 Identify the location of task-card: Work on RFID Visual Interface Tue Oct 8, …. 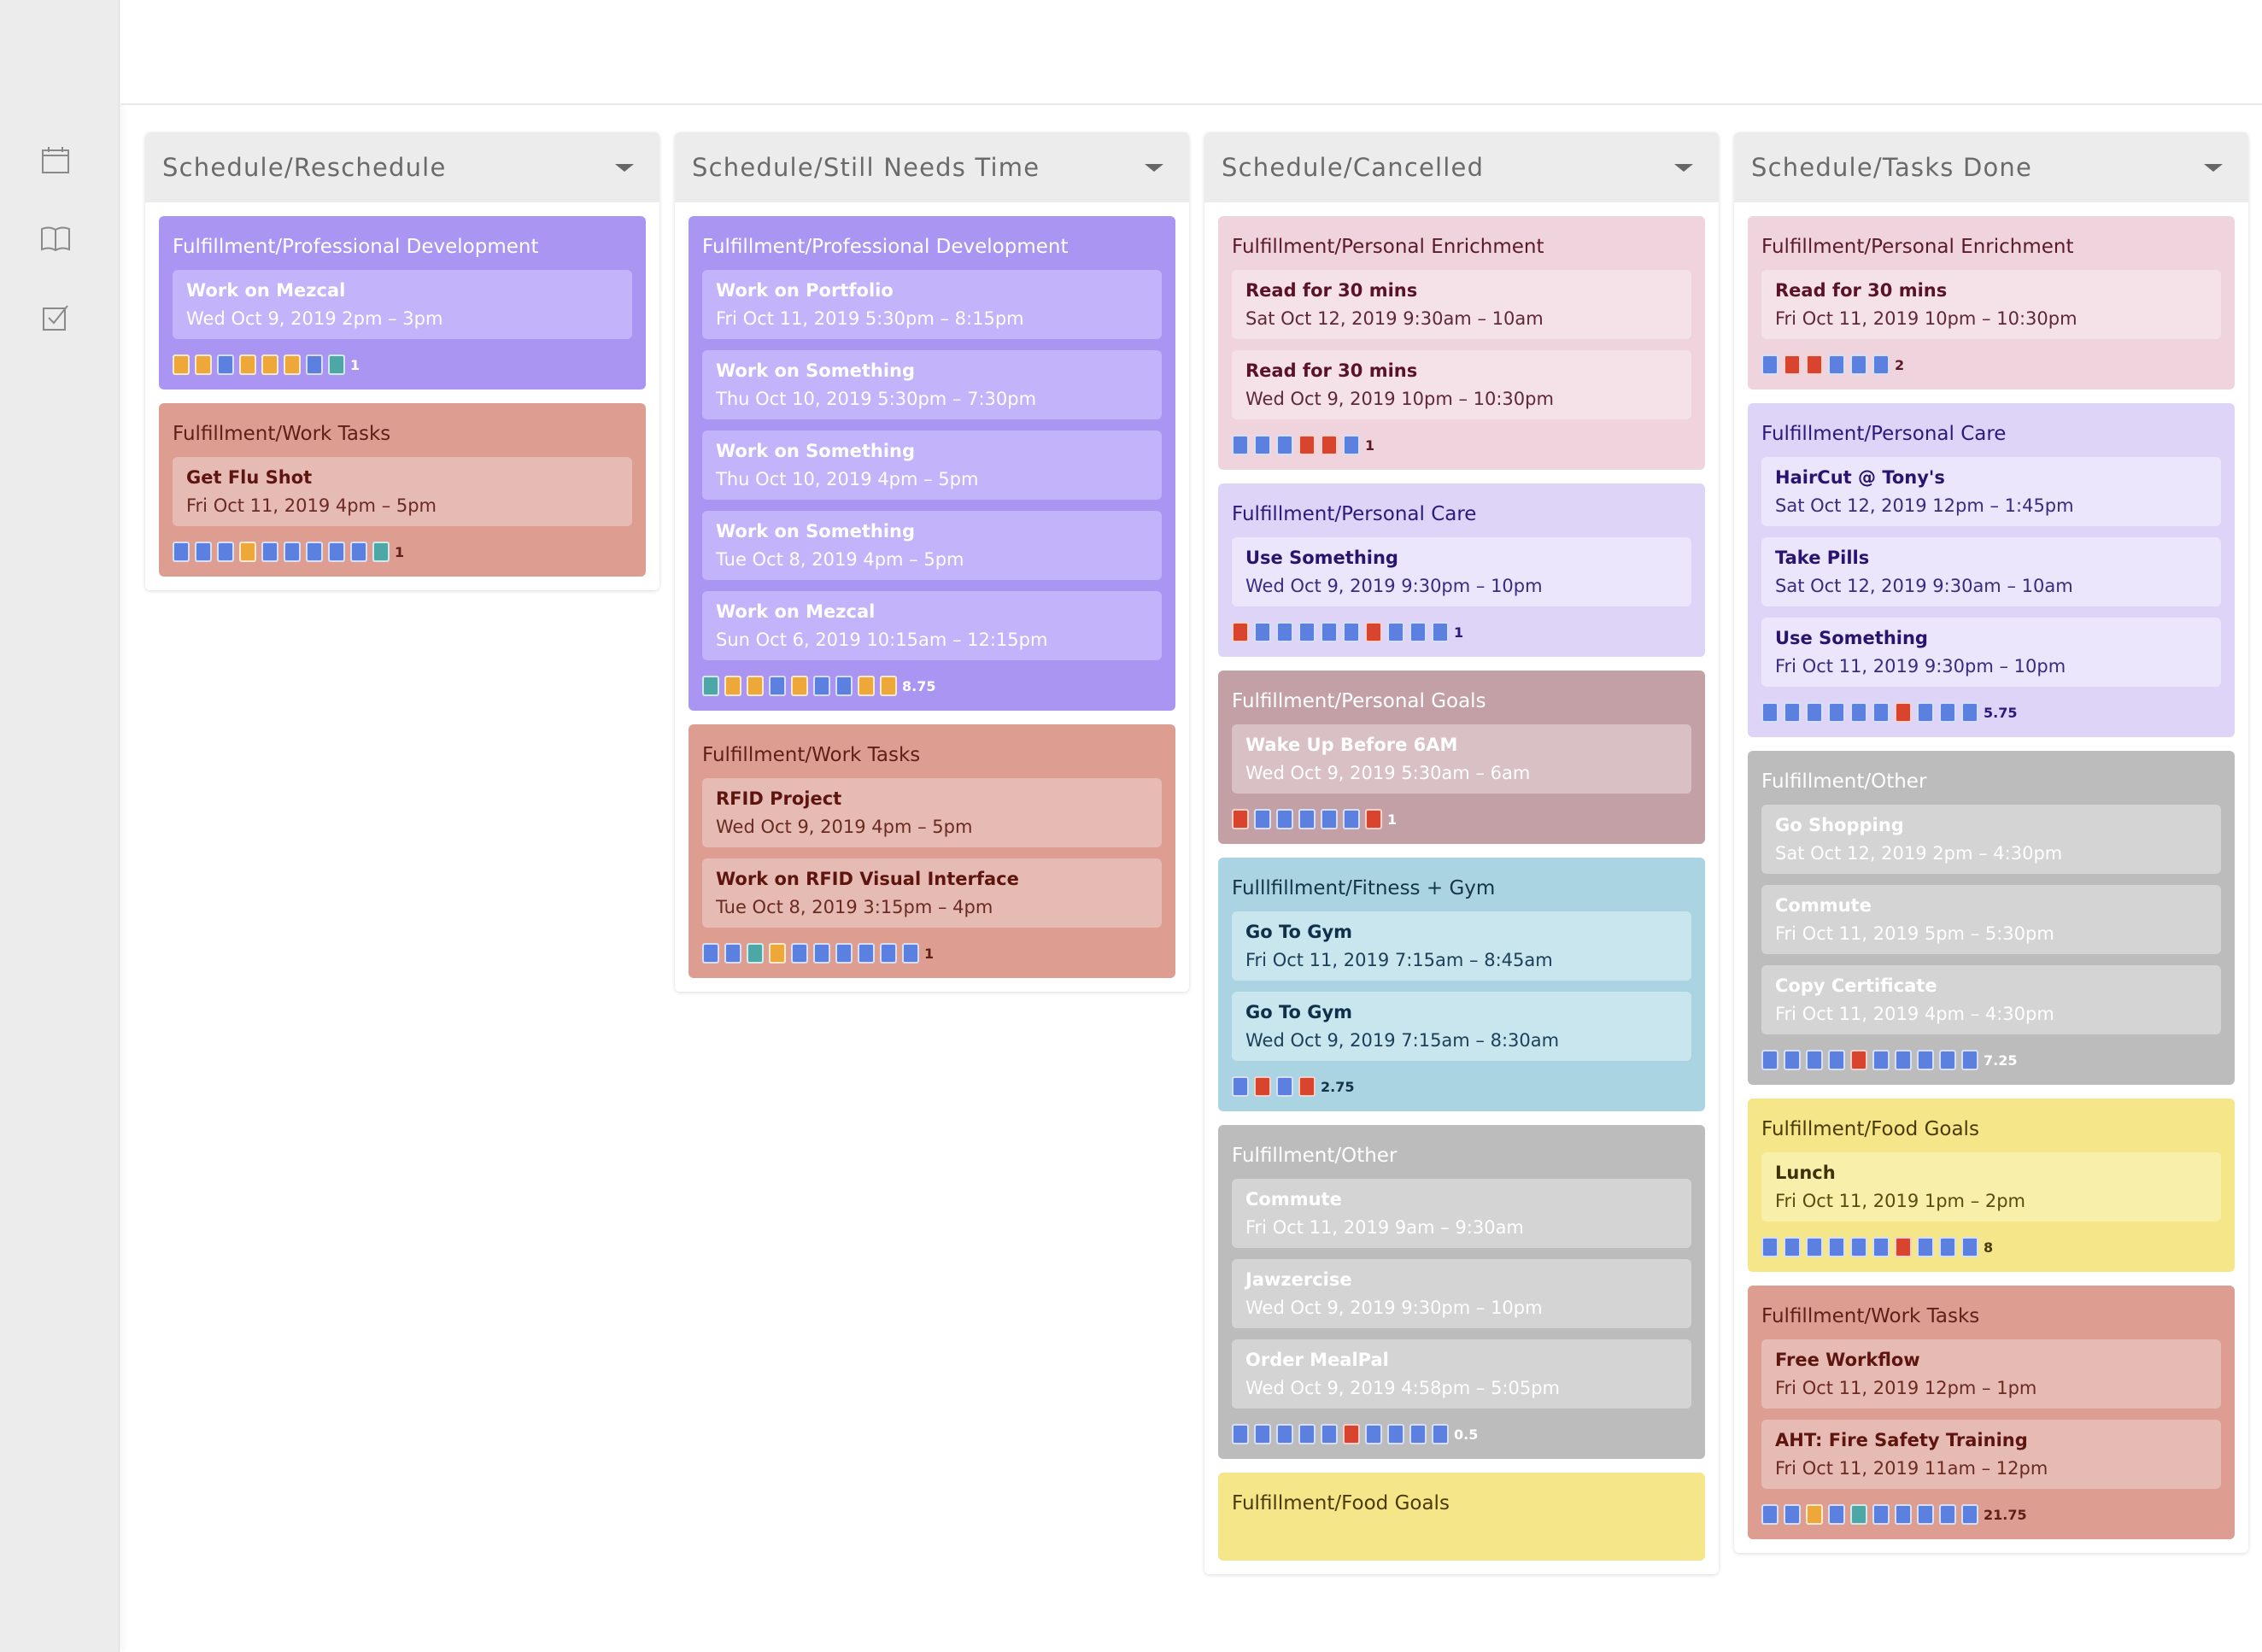
(932, 893).